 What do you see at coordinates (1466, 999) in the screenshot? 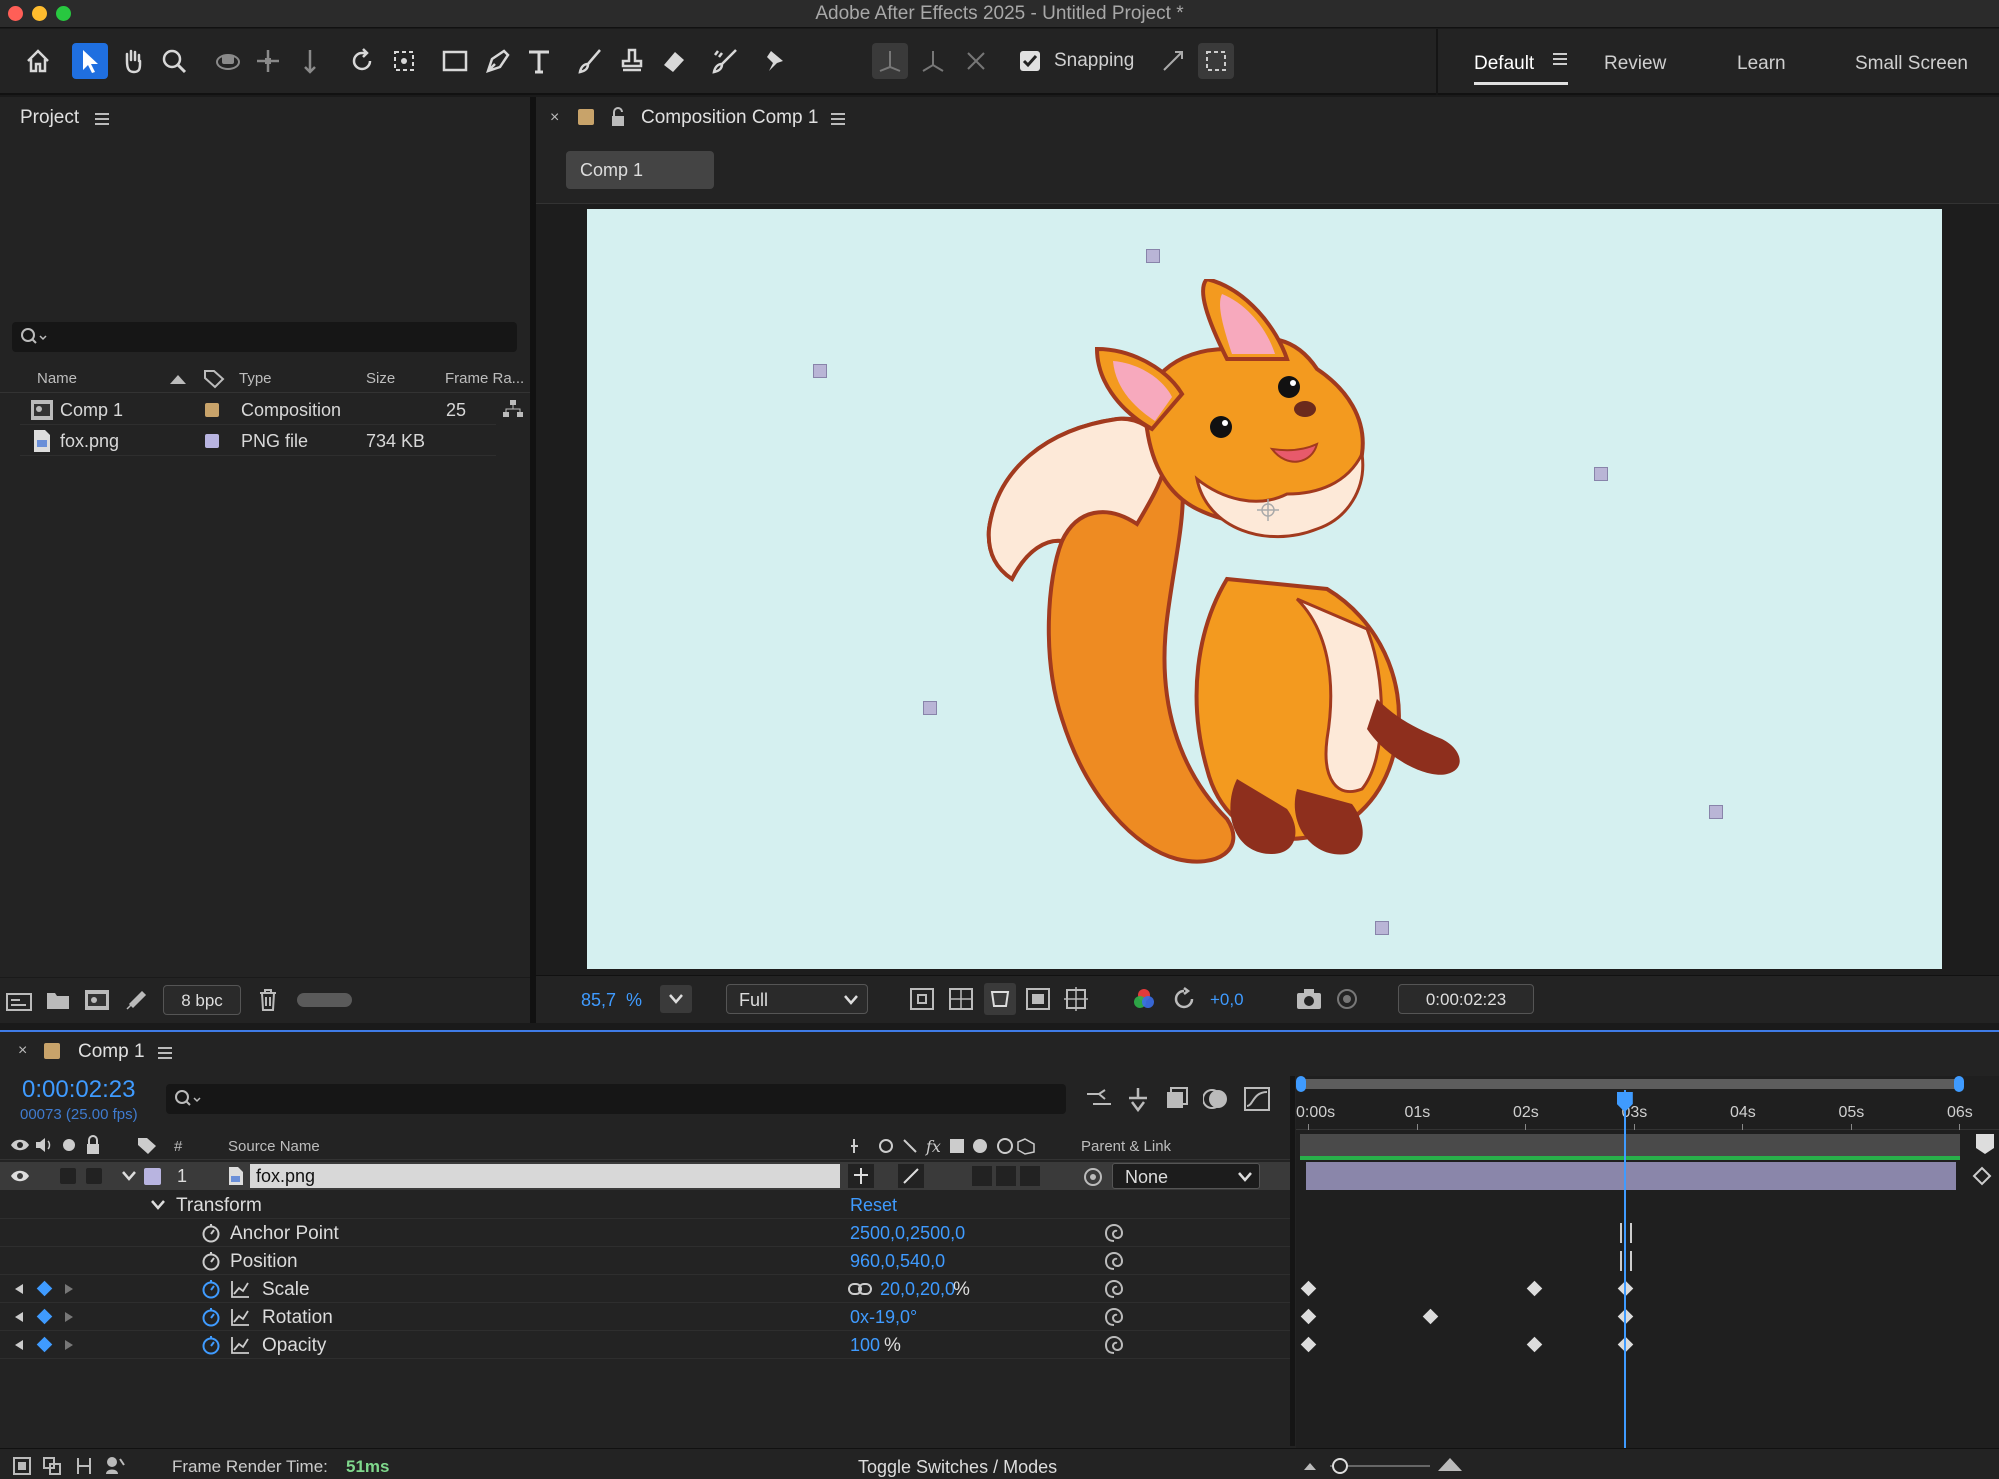
I see `current-time-field: 0:00:02:23` at bounding box center [1466, 999].